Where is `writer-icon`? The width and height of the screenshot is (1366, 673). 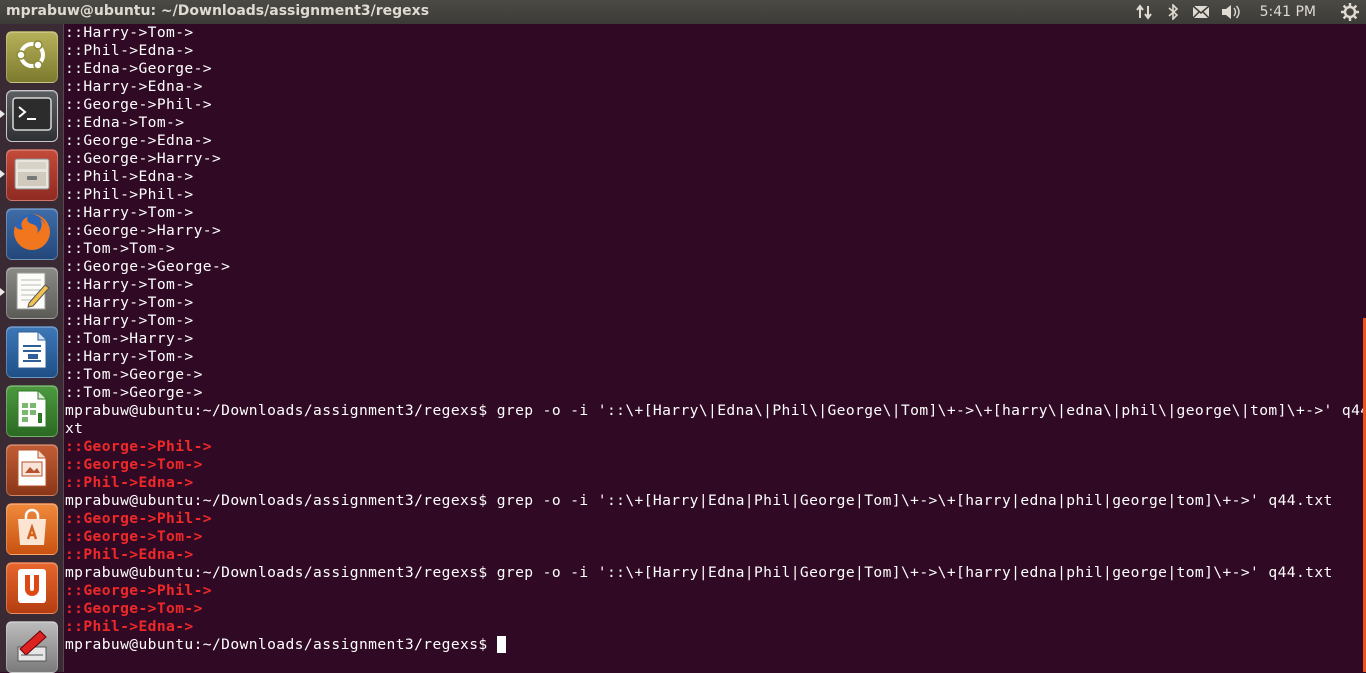 writer-icon is located at coordinates (32, 352).